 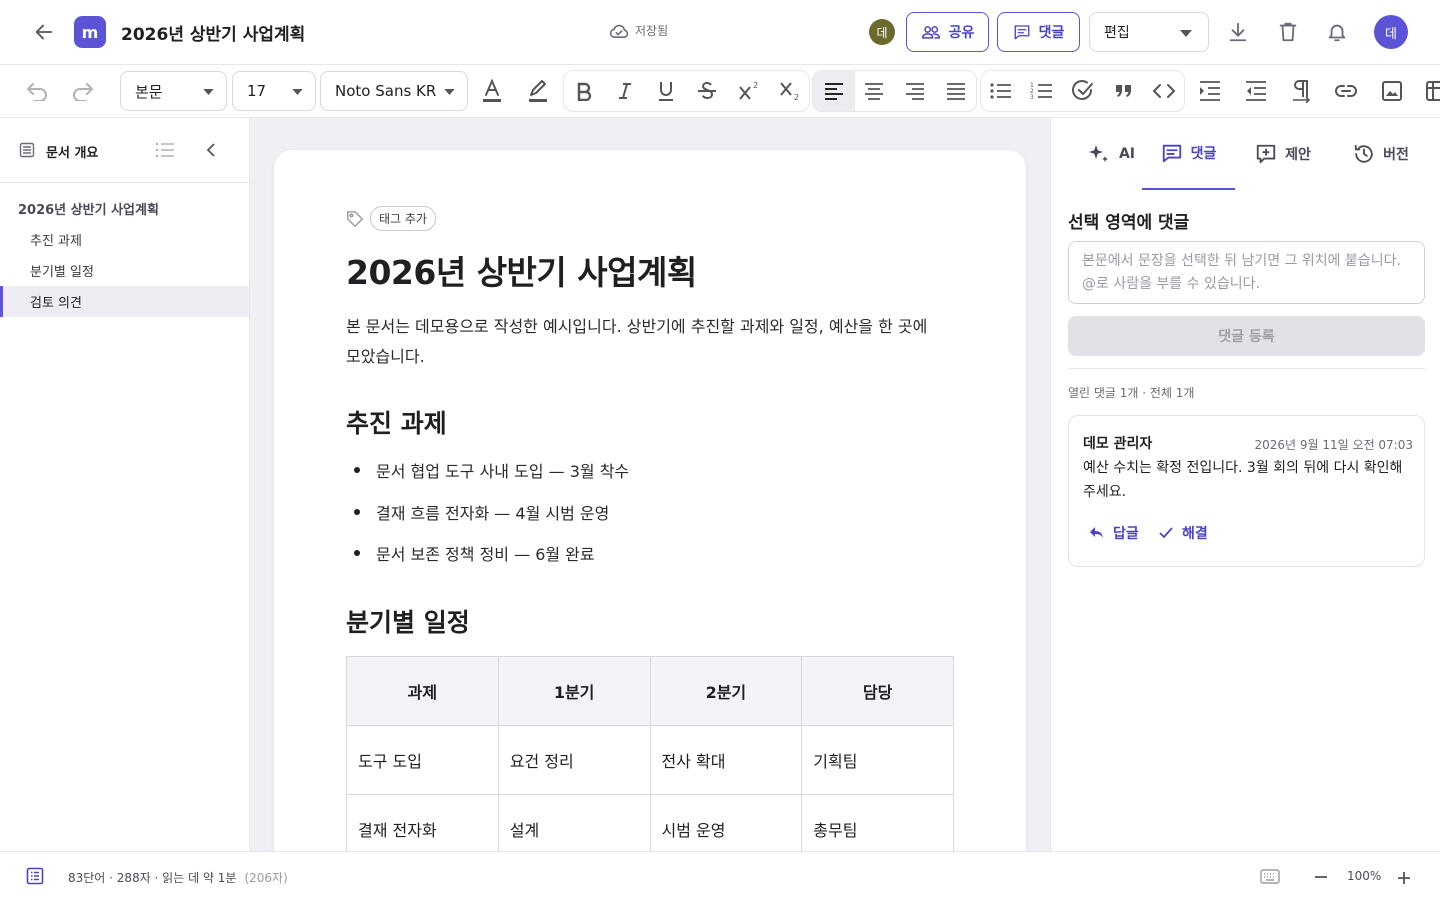 What do you see at coordinates (1118, 444) in the screenshot?
I see `comment-author: 데모 관리자` at bounding box center [1118, 444].